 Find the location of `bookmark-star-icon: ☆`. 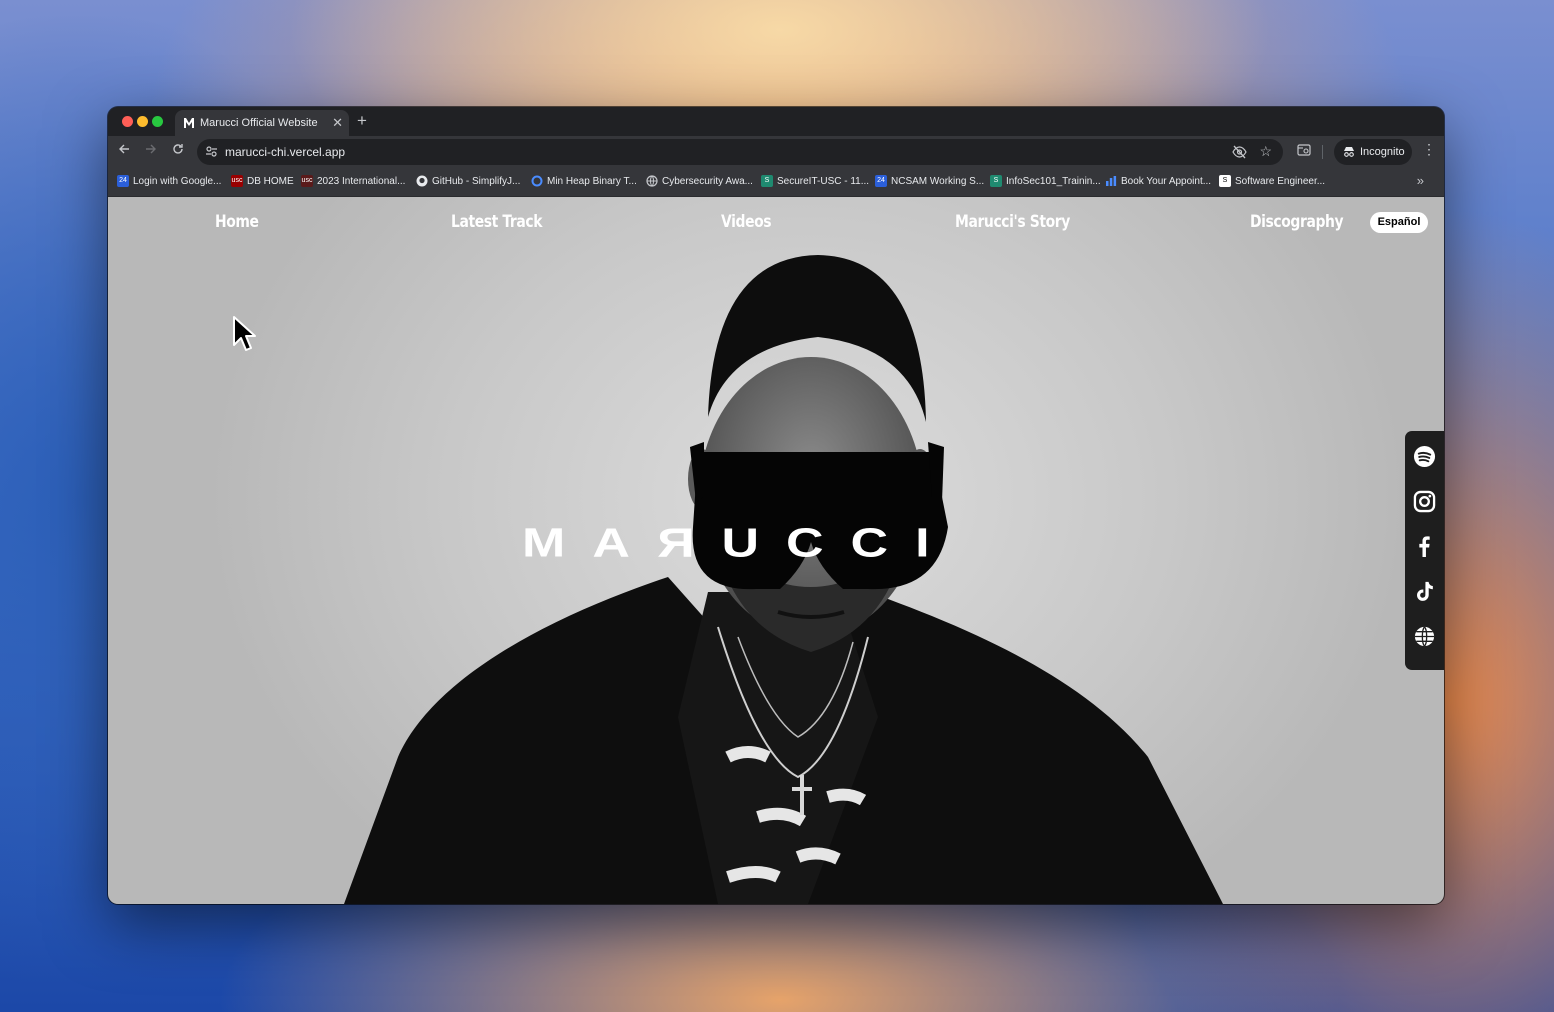

bookmark-star-icon: ☆ is located at coordinates (1265, 151).